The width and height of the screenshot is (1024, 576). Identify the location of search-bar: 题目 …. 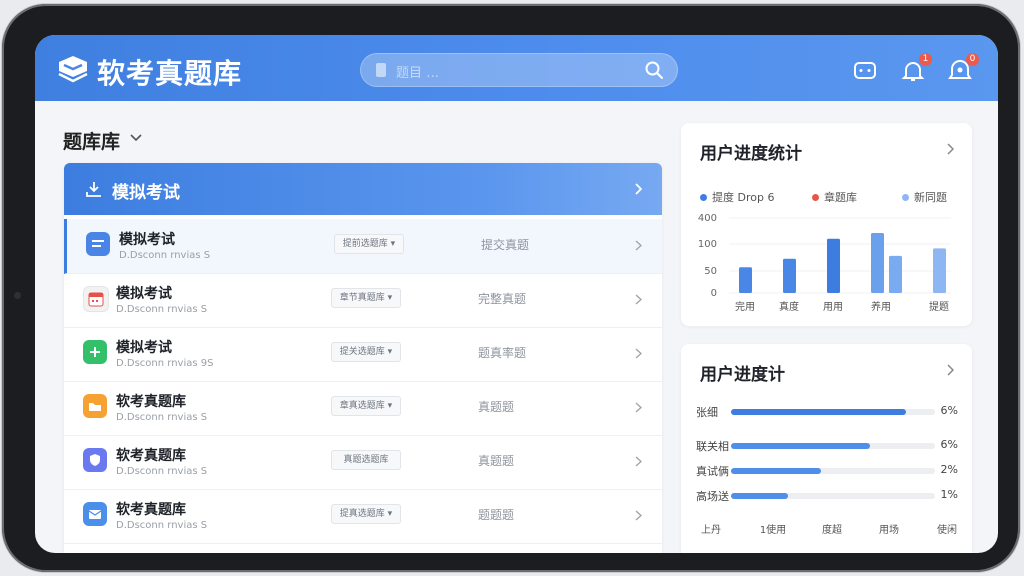
(519, 70).